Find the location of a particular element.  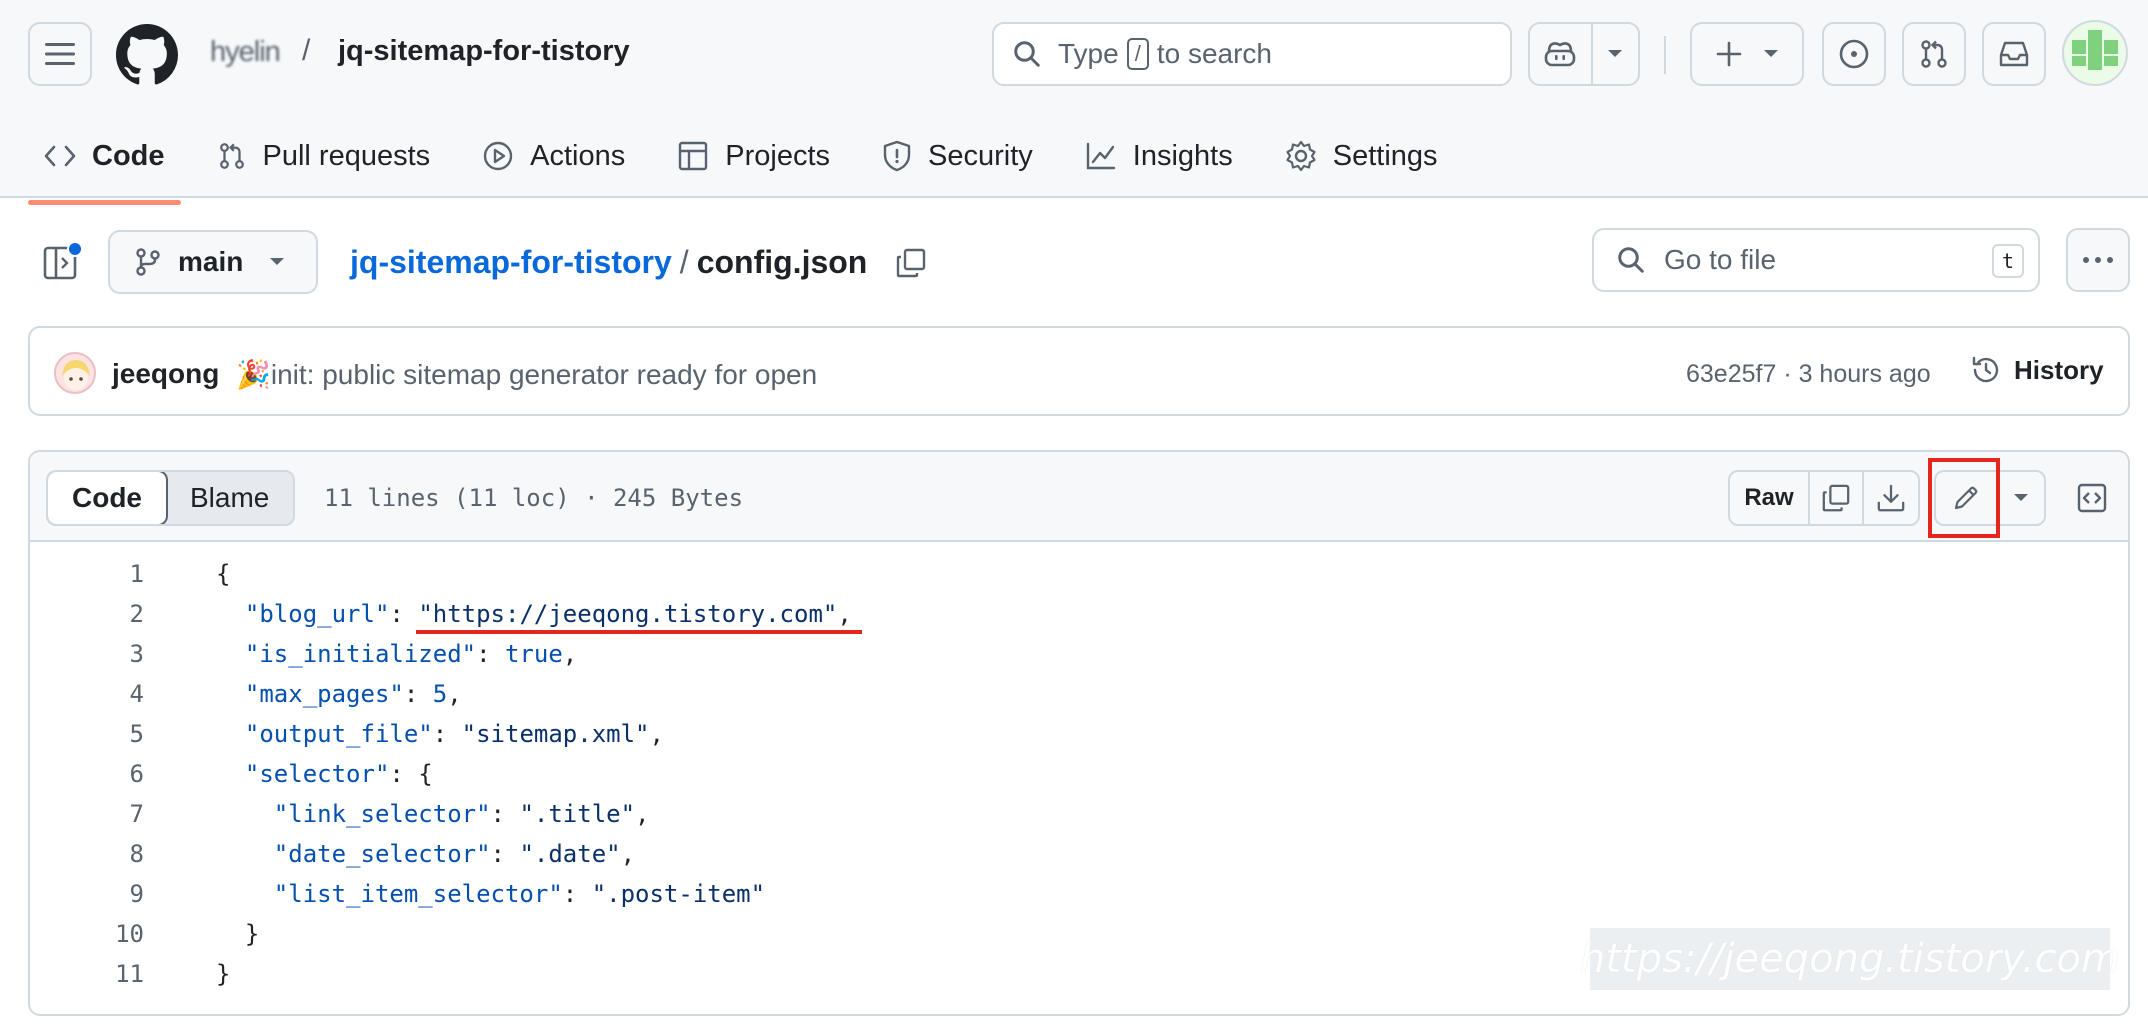

line-number: 9 is located at coordinates (102, 894).